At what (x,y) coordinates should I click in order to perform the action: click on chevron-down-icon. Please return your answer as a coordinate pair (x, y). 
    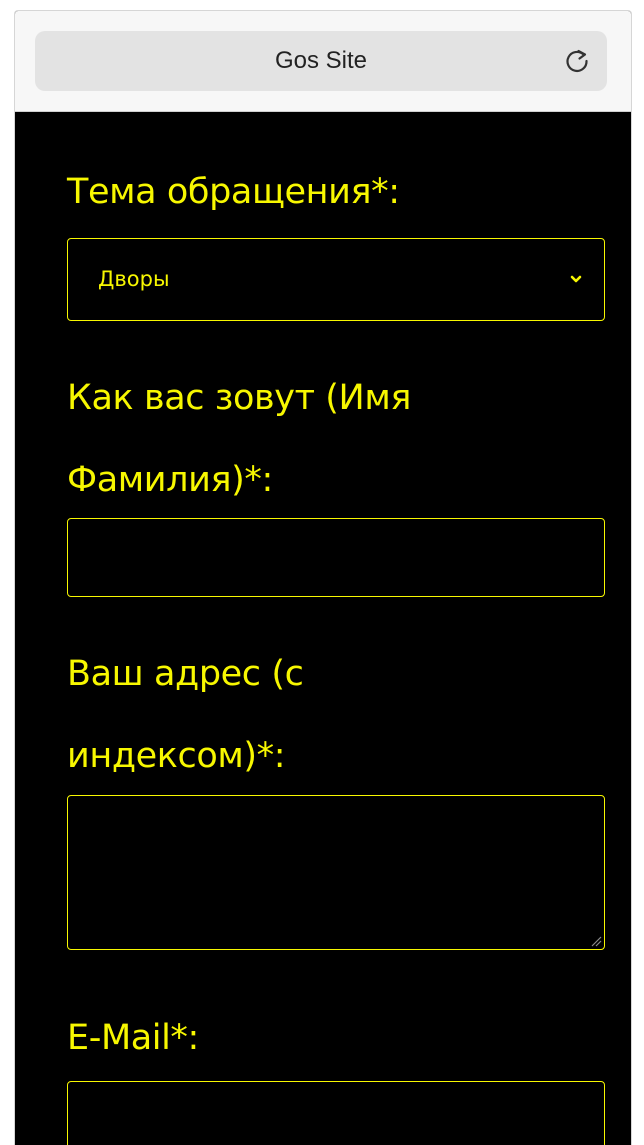
    Looking at the image, I should click on (576, 279).